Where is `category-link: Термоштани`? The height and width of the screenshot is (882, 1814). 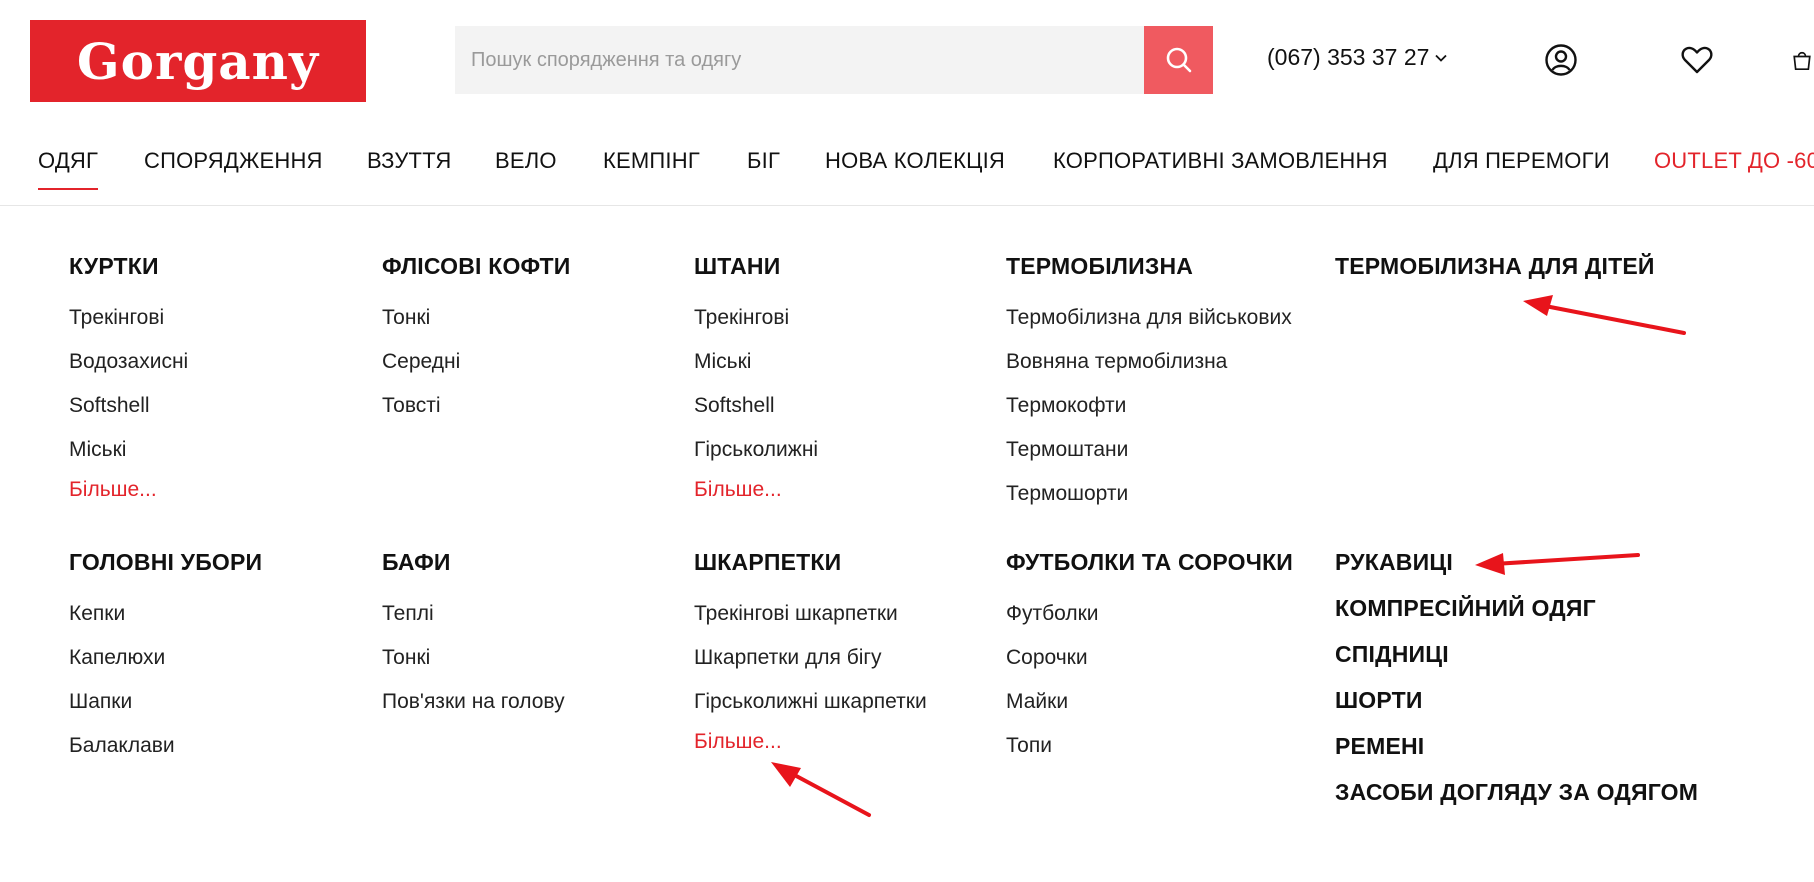
category-link: Термоштани is located at coordinates (1149, 450).